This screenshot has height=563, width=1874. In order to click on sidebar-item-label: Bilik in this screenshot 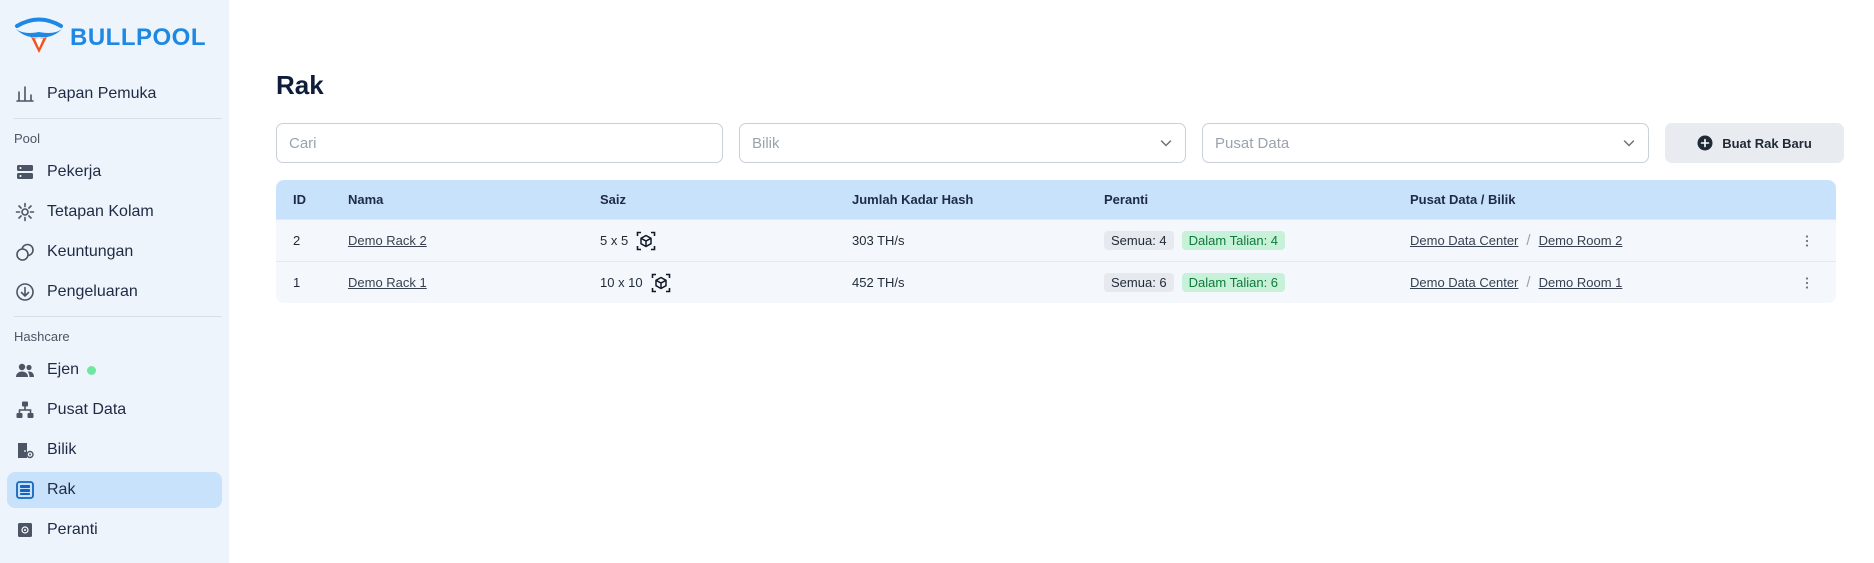, I will do `click(62, 449)`.